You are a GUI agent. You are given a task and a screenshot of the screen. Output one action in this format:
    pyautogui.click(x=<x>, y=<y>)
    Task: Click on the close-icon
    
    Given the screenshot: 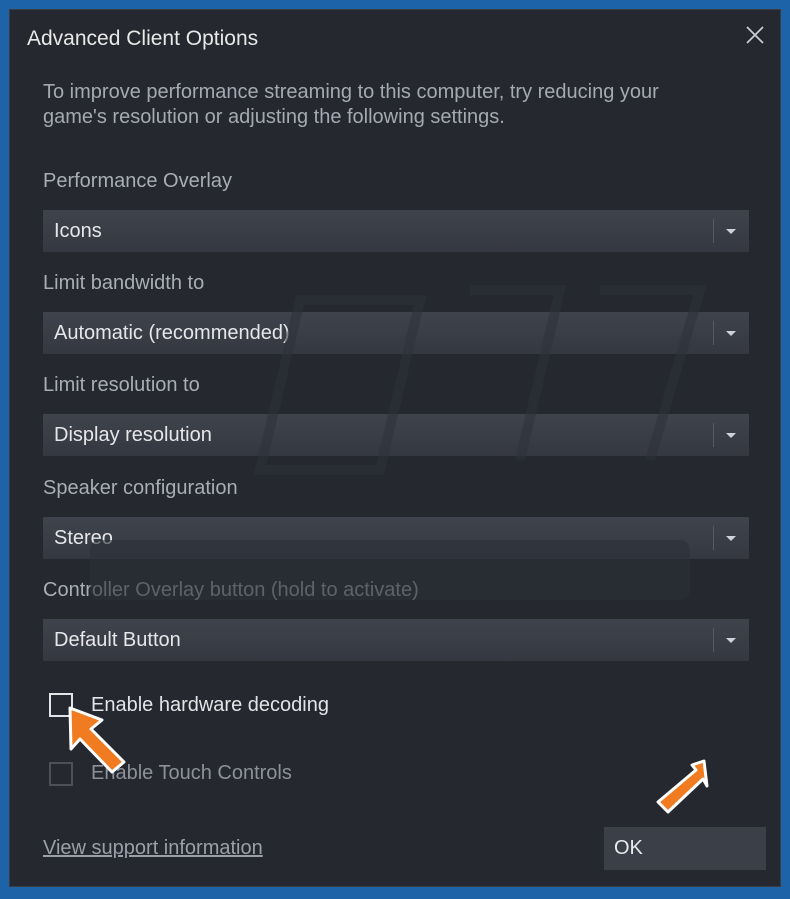 What is the action you would take?
    pyautogui.click(x=755, y=35)
    